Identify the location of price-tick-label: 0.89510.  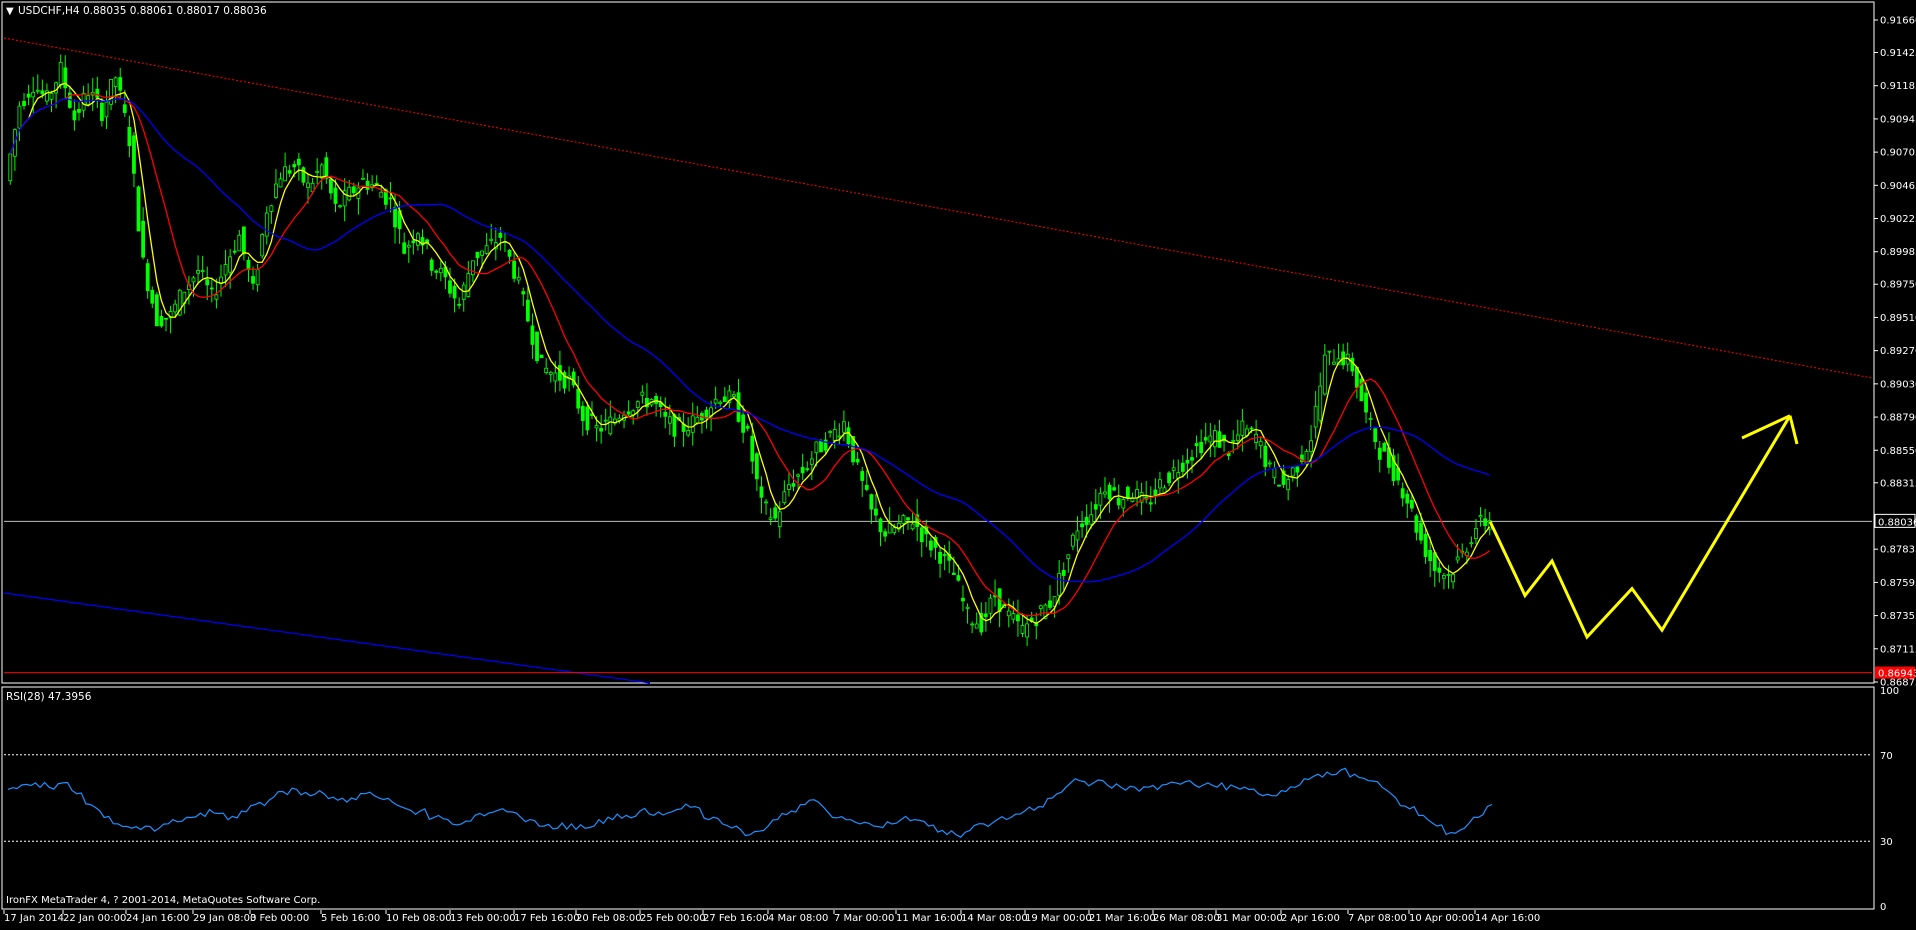
(1898, 318).